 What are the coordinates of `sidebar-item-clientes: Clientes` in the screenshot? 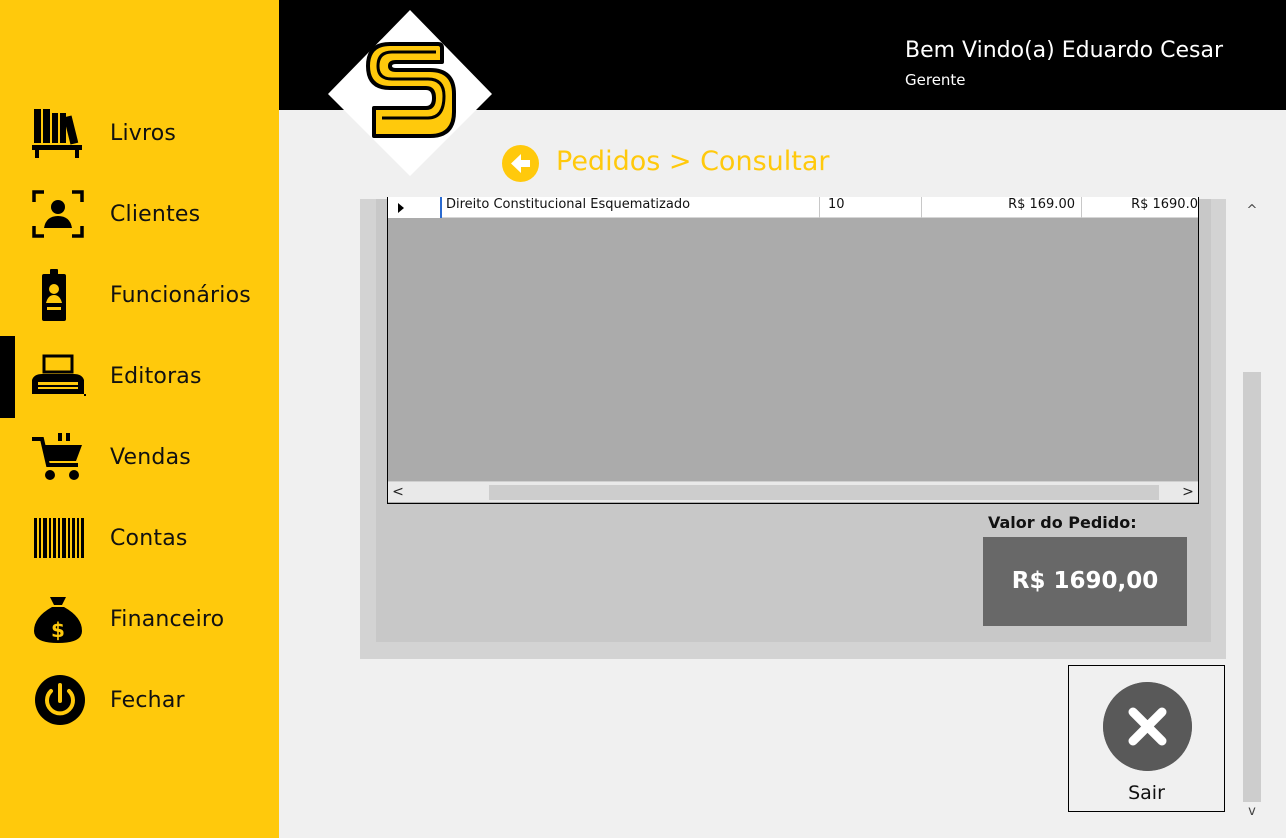 It's located at (139, 214).